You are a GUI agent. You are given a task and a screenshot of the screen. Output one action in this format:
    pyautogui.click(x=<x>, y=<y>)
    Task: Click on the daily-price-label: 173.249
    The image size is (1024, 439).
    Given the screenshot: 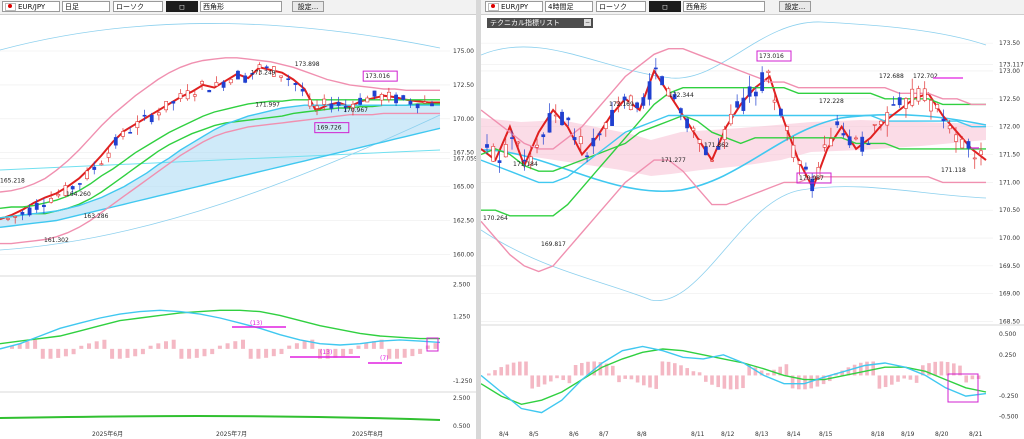 What is the action you would take?
    pyautogui.click(x=263, y=73)
    